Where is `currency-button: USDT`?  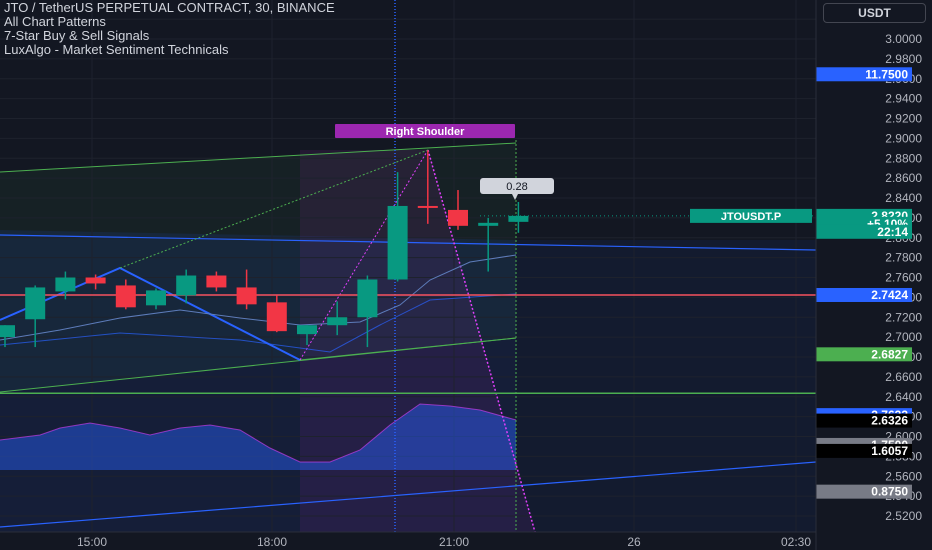
currency-button: USDT is located at coordinates (874, 13).